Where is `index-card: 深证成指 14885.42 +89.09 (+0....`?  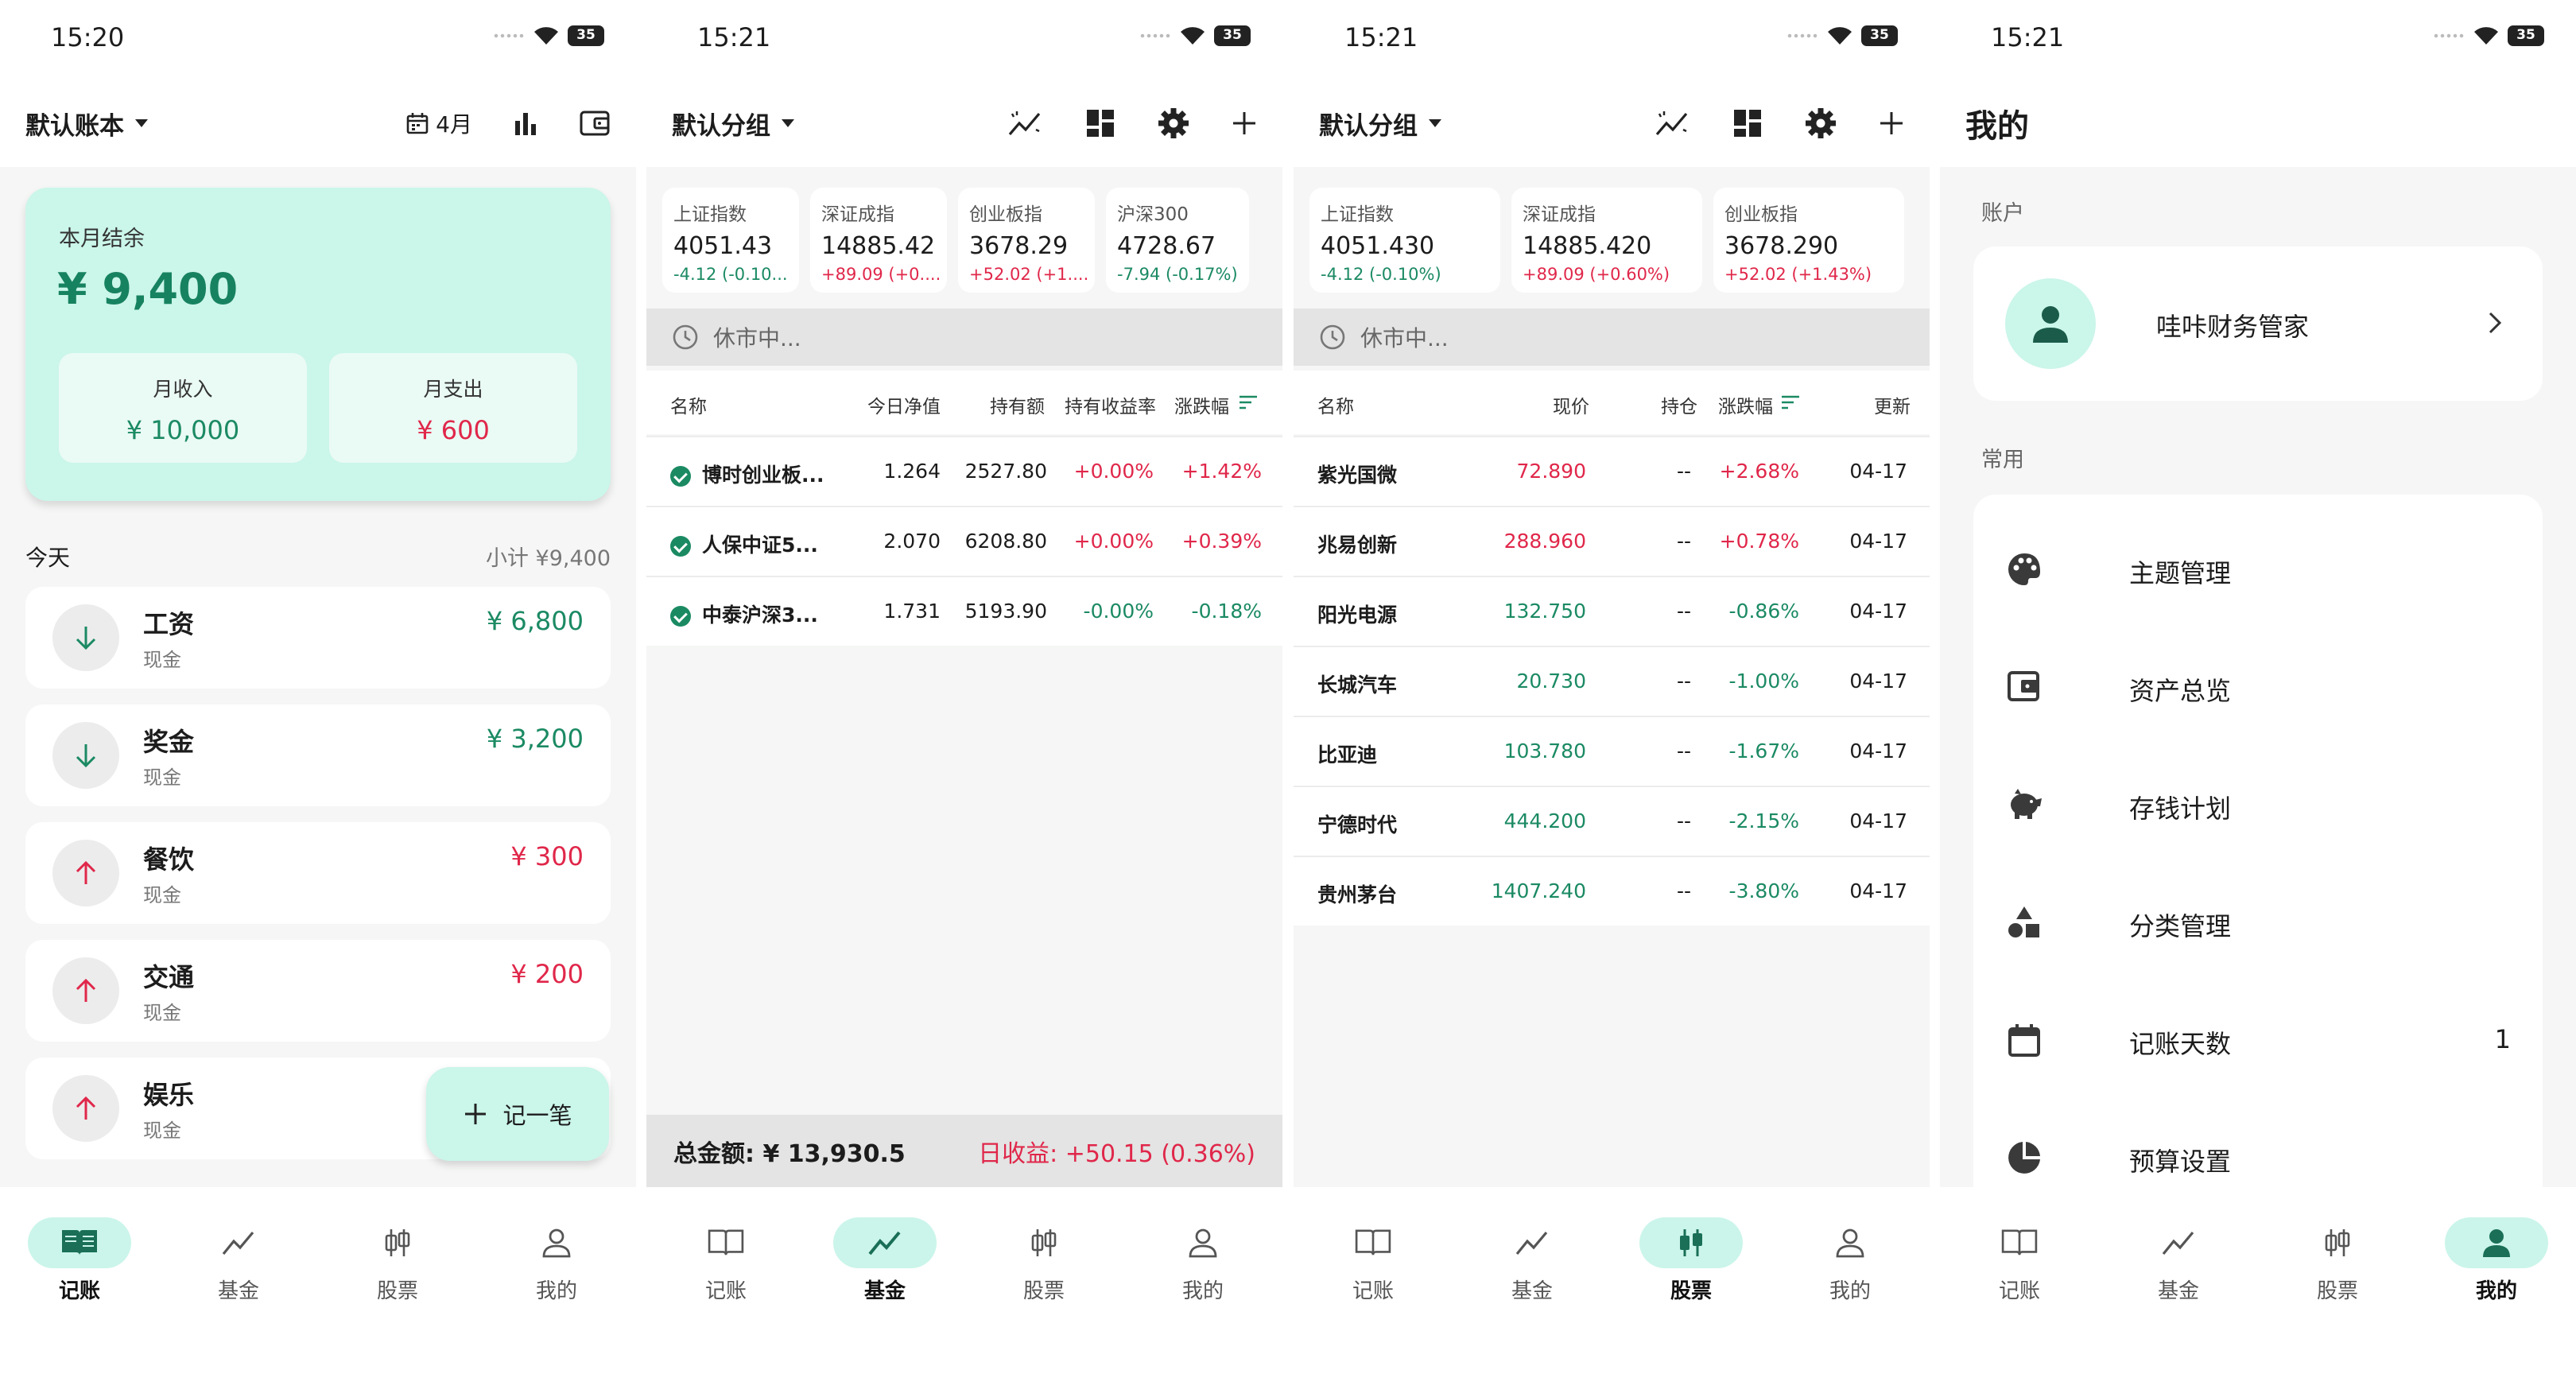
index-card: 深证成指 14885.42 +89.09 (+0.... is located at coordinates (879, 240).